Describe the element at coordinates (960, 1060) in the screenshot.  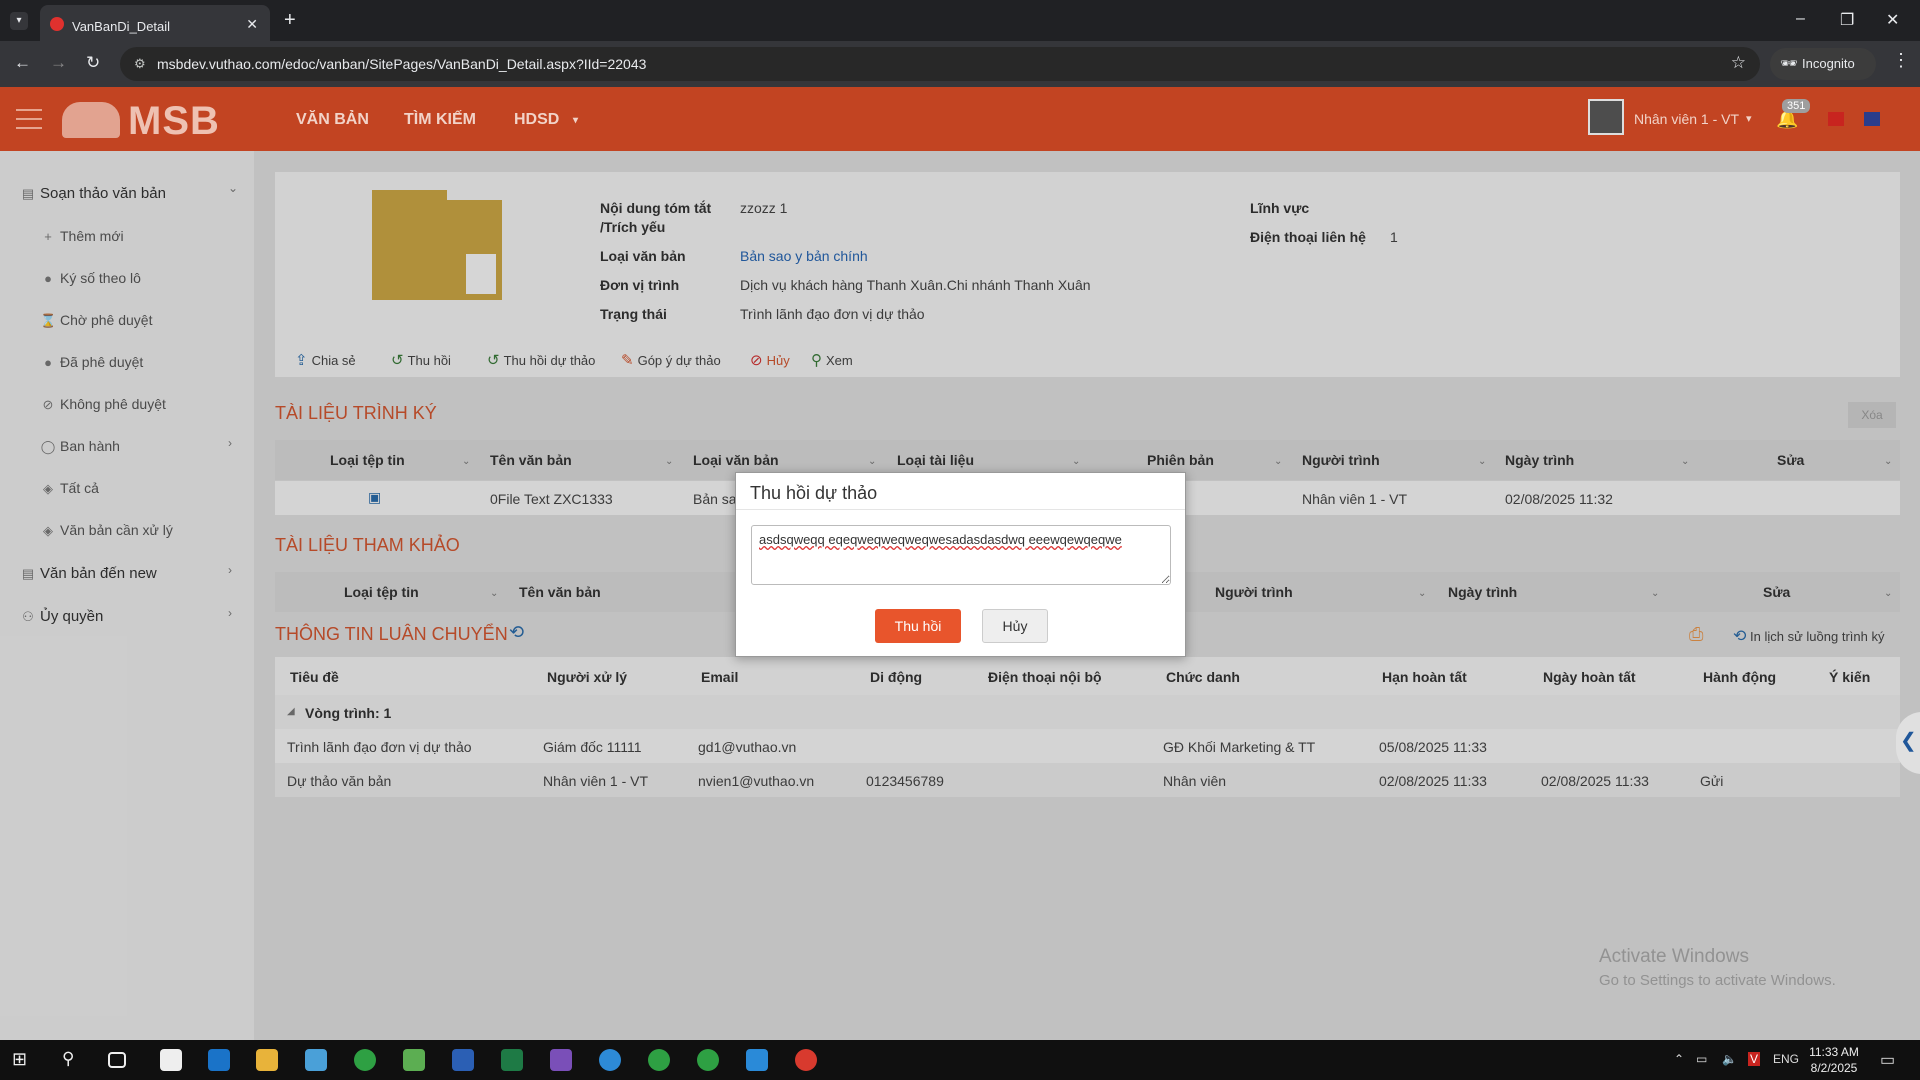
I see `windows-taskbar: ⊞ ⚲ ⌃ ▭ 🔈 V ENG 11:33 AM 8/2/2025 ▭` at that location.